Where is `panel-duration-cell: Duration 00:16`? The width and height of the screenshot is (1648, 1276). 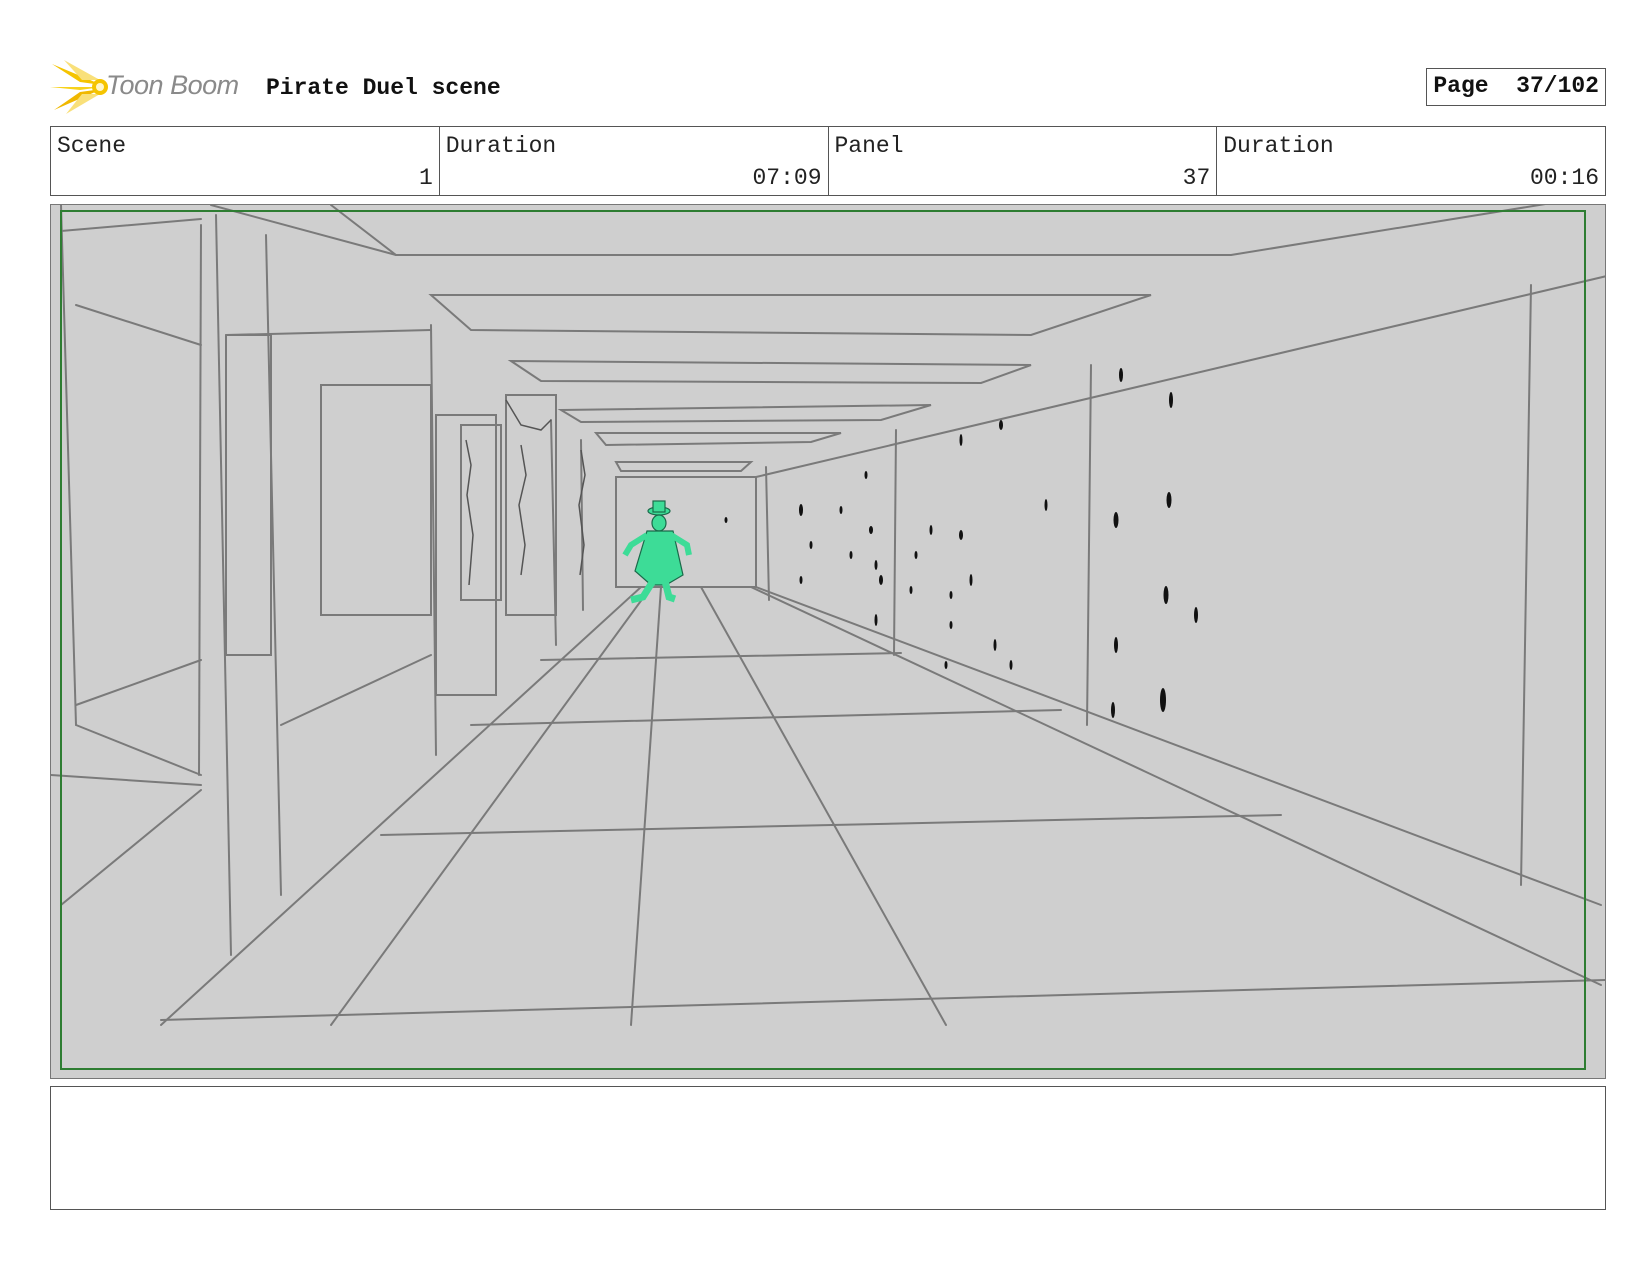
panel-duration-cell: Duration 00:16 is located at coordinates (1411, 161).